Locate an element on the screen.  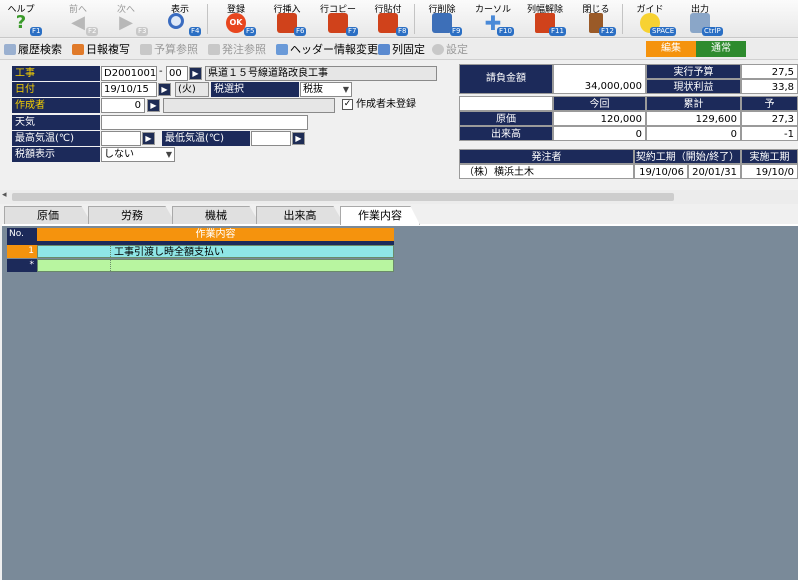
new-row is located at coordinates (215, 265).